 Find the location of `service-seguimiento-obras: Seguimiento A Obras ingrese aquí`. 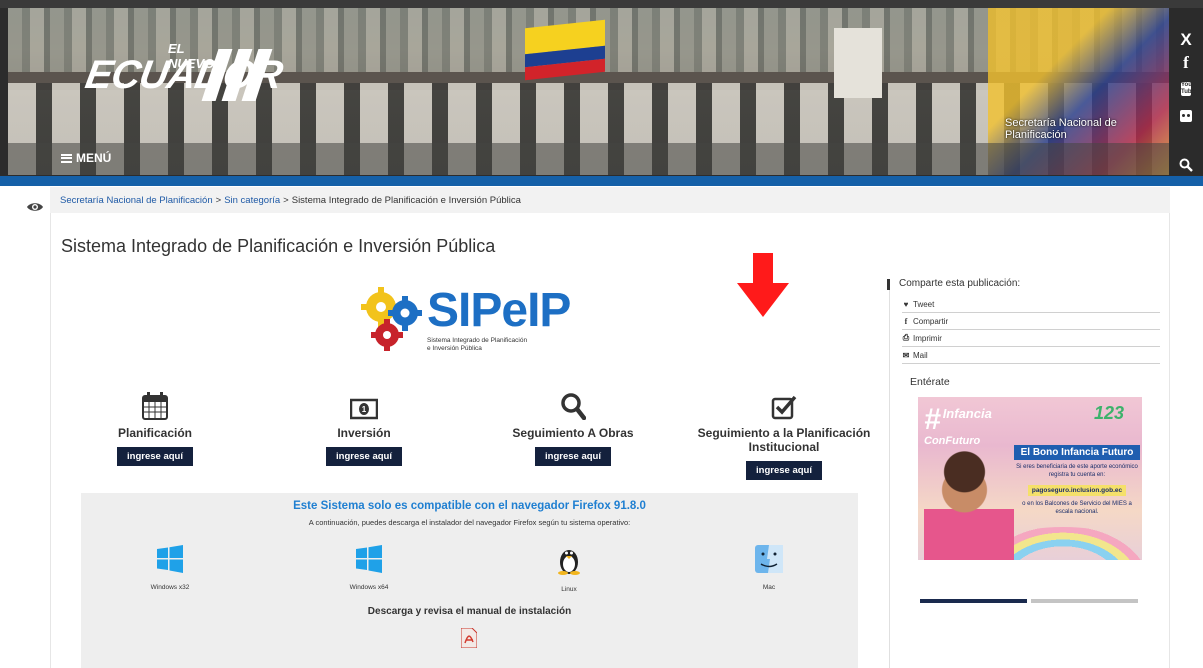

service-seguimiento-obras: Seguimiento A Obras ingrese aquí is located at coordinates (573, 427).